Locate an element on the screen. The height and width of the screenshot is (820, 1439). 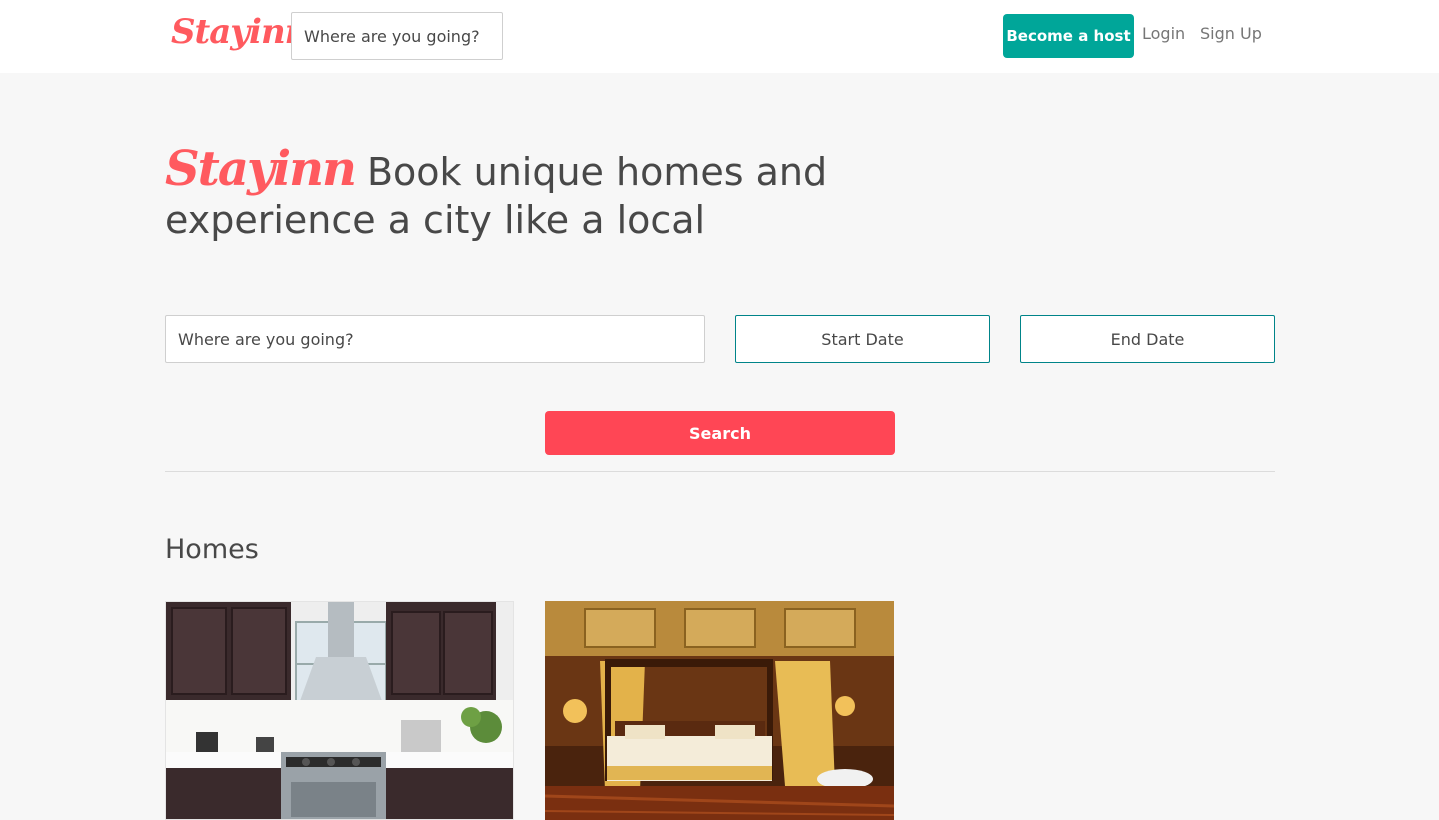
kitchen-photo is located at coordinates (339, 710).